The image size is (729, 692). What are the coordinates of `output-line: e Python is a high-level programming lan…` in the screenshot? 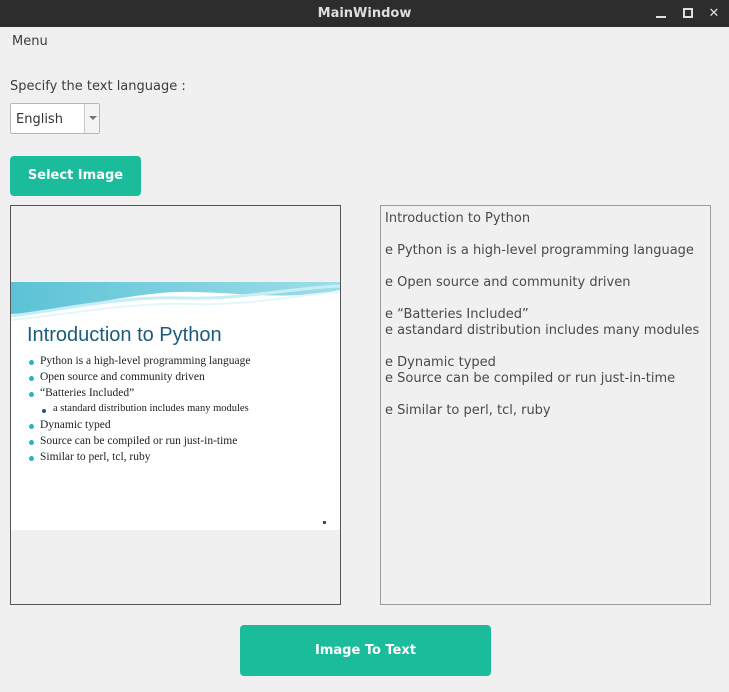 It's located at (539, 250).